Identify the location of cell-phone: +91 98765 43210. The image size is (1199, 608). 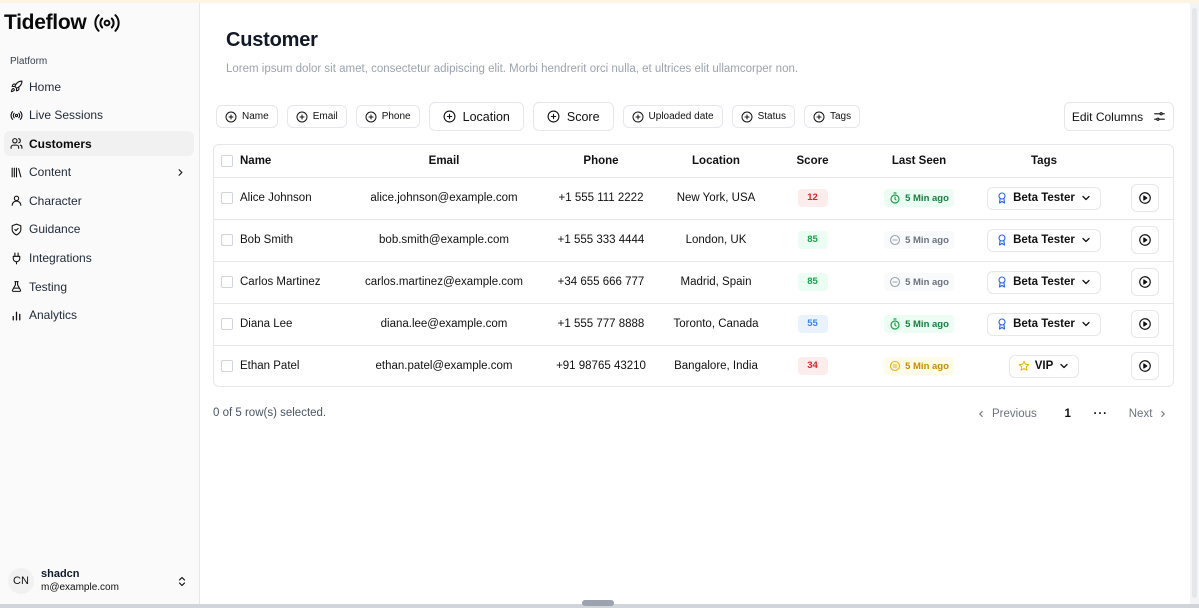
(601, 365).